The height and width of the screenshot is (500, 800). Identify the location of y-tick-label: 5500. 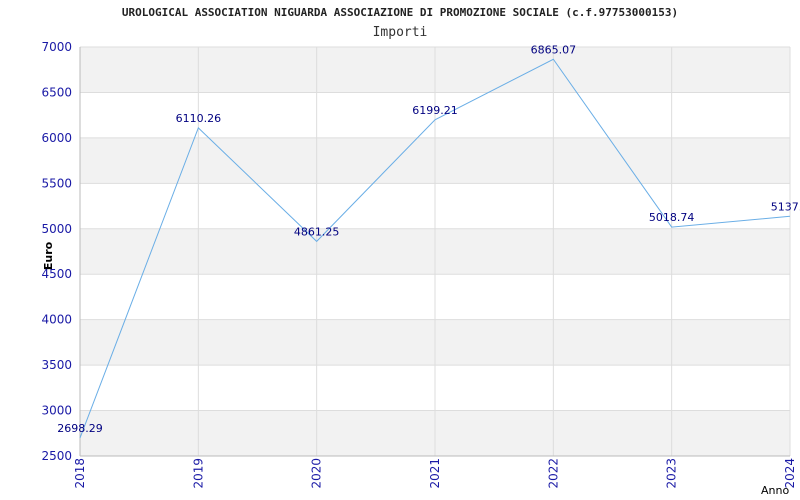
(56, 183).